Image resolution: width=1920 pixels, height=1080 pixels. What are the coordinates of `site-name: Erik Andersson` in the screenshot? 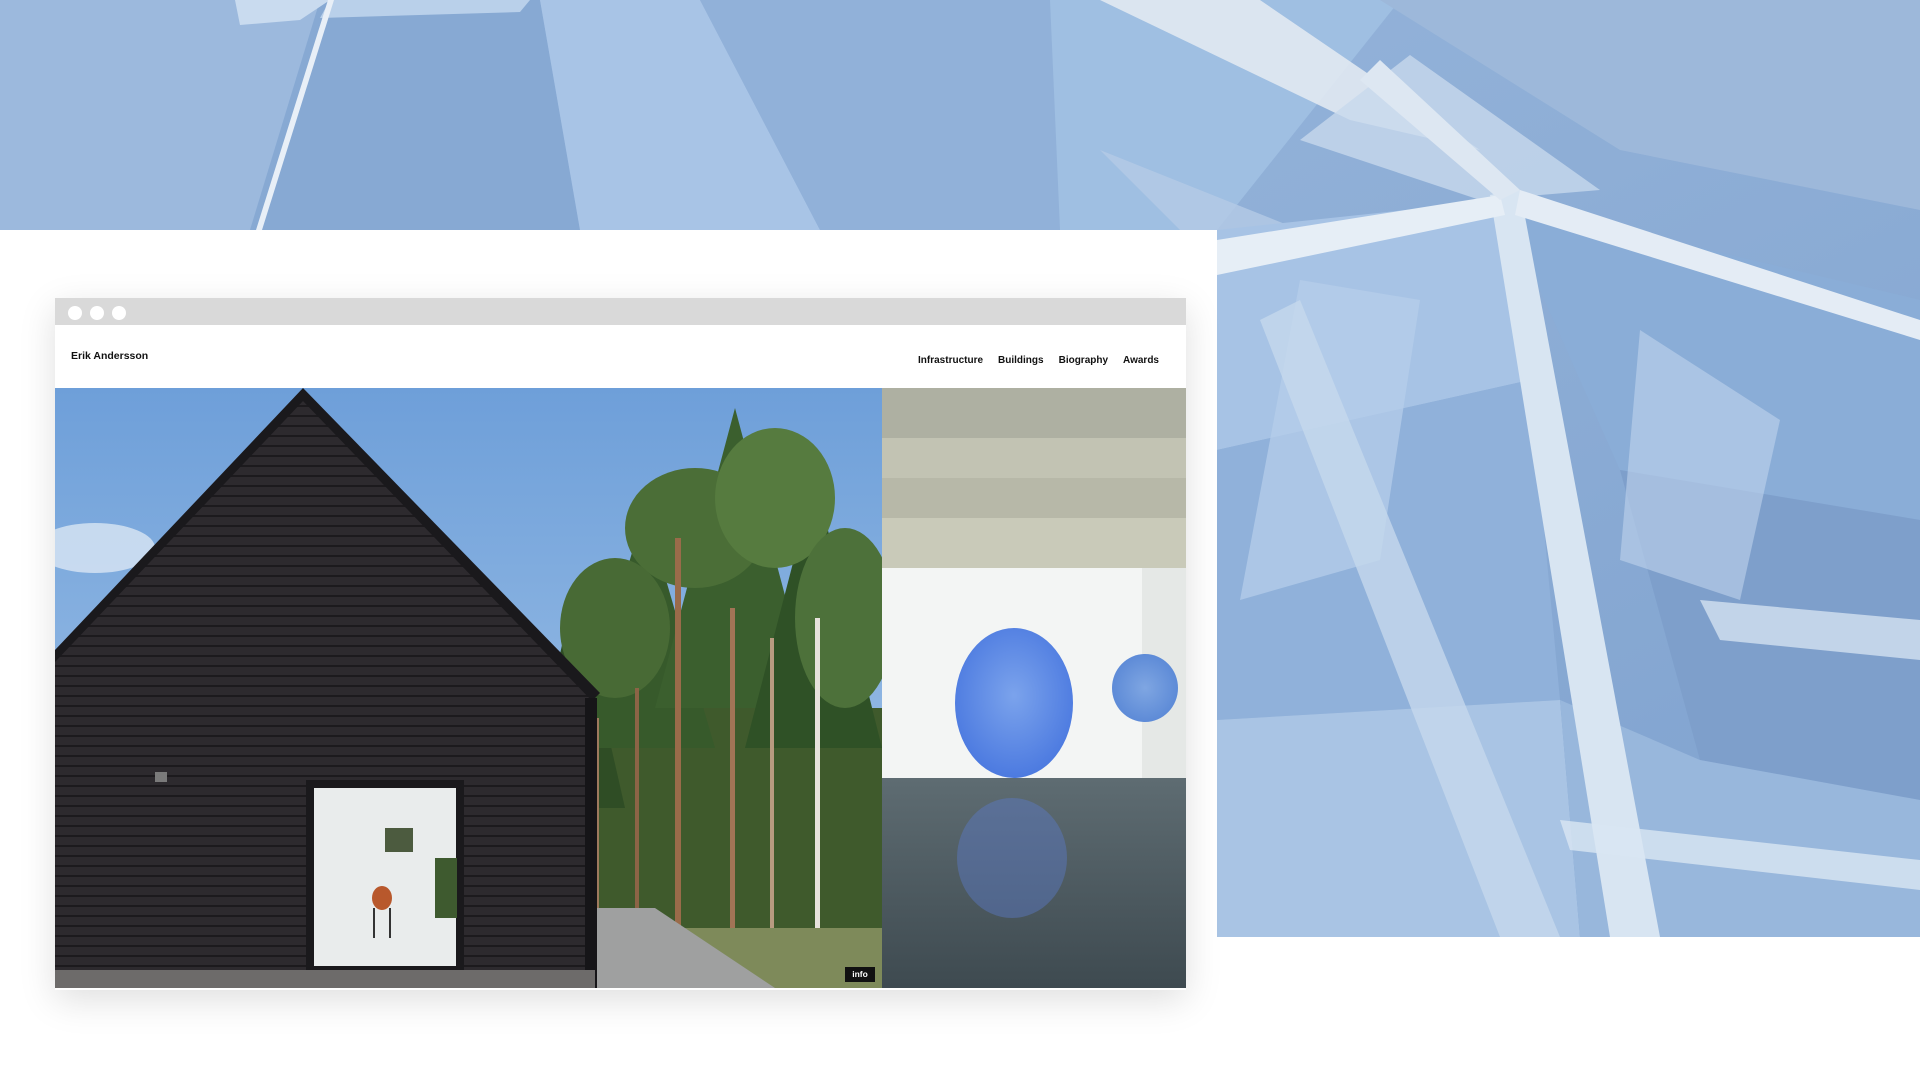 It's located at (109, 356).